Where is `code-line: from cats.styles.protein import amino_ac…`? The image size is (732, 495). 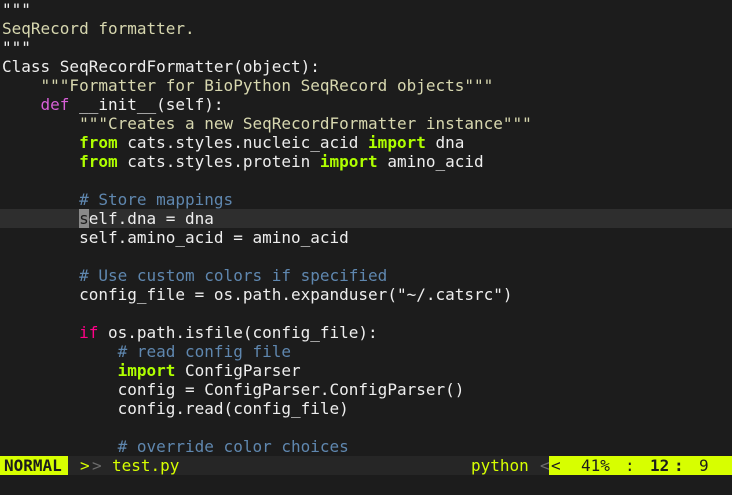 code-line: from cats.styles.protein import amino_ac… is located at coordinates (366, 161).